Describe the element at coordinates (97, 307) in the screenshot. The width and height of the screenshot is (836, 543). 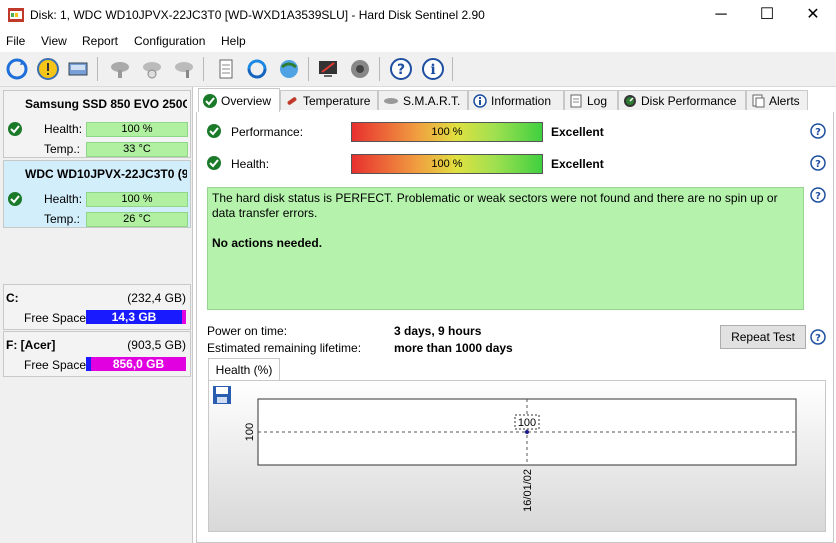
I see `volume-item-c: C: (232,4 GB) Free Space 14,3 GB` at that location.